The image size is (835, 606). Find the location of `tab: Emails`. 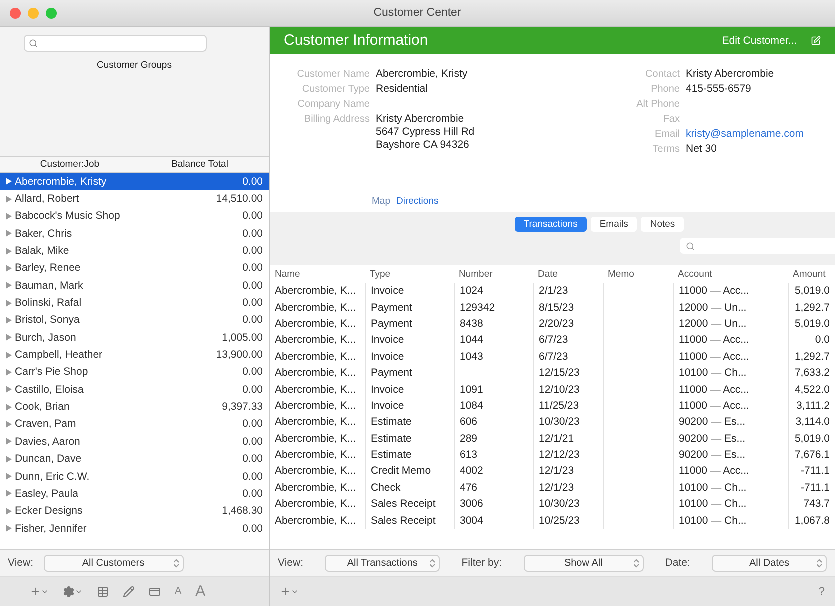

tab: Emails is located at coordinates (614, 224).